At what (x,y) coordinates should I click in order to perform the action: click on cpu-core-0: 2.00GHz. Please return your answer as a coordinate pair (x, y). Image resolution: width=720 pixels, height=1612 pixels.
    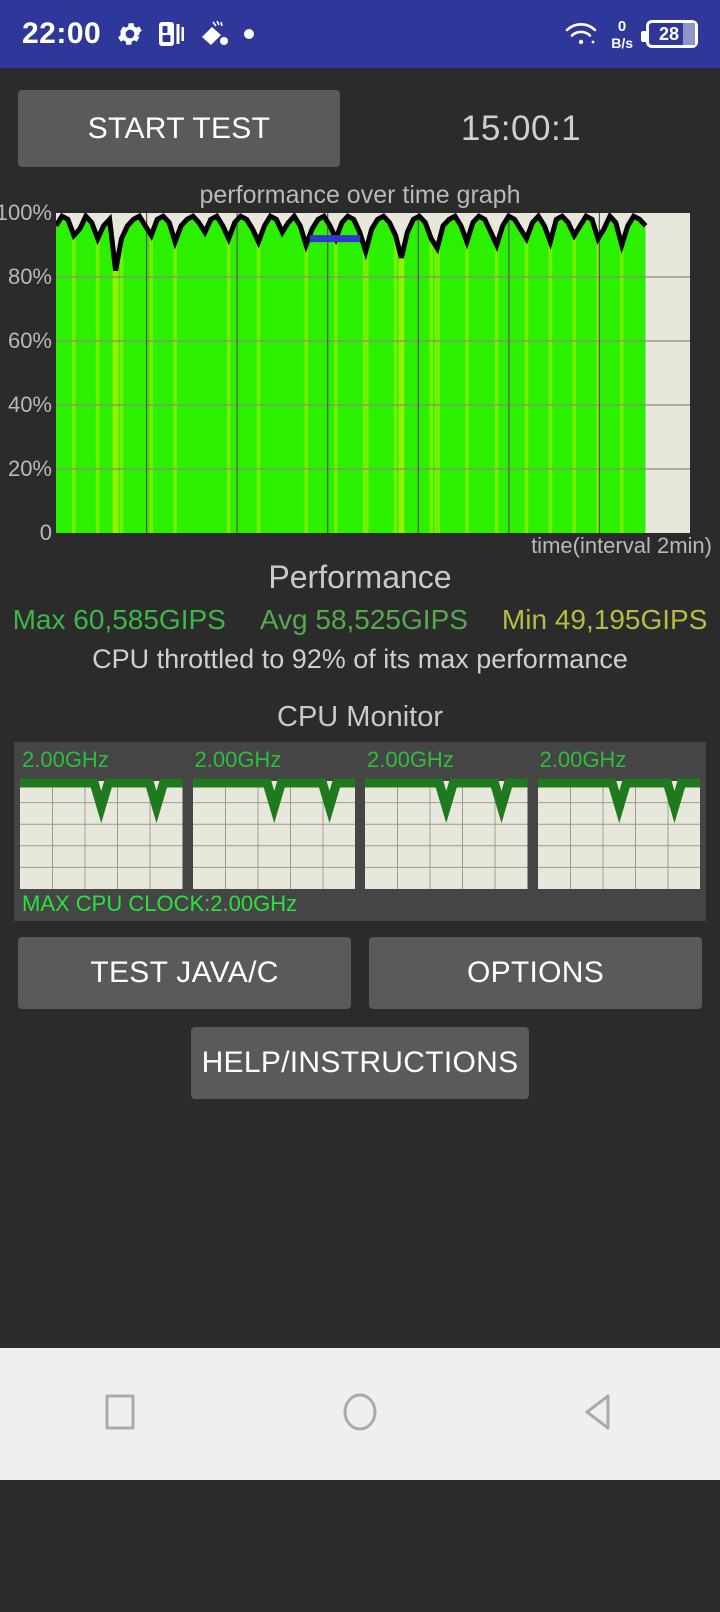
    Looking at the image, I should click on (101, 818).